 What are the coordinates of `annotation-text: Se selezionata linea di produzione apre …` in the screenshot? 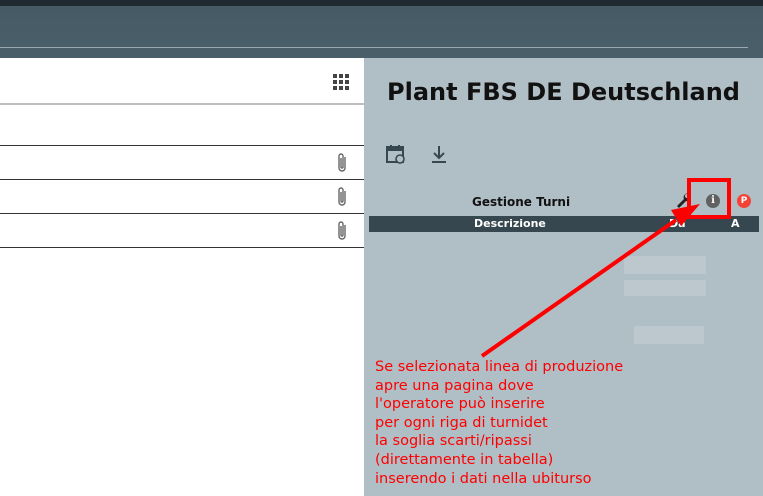 It's located at (499, 423).